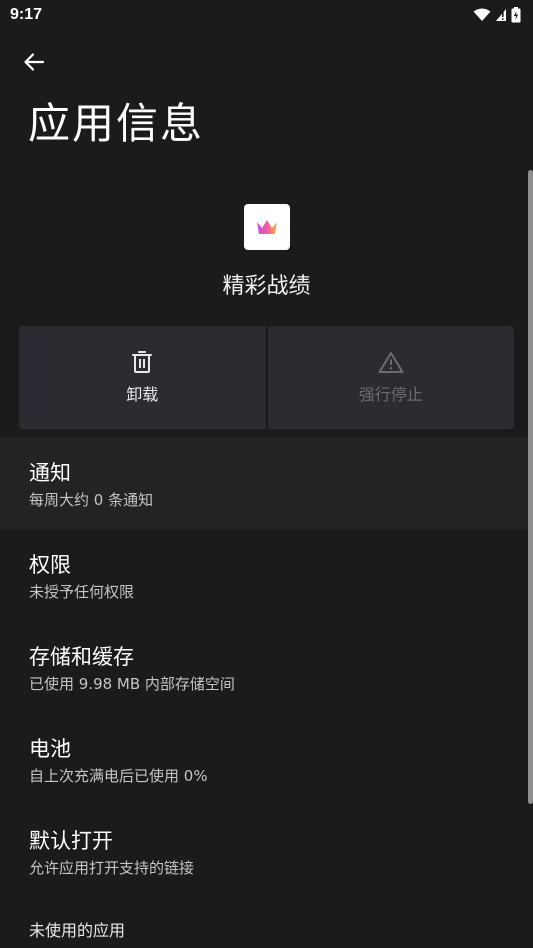  What do you see at coordinates (516, 15) in the screenshot?
I see `battery-icon` at bounding box center [516, 15].